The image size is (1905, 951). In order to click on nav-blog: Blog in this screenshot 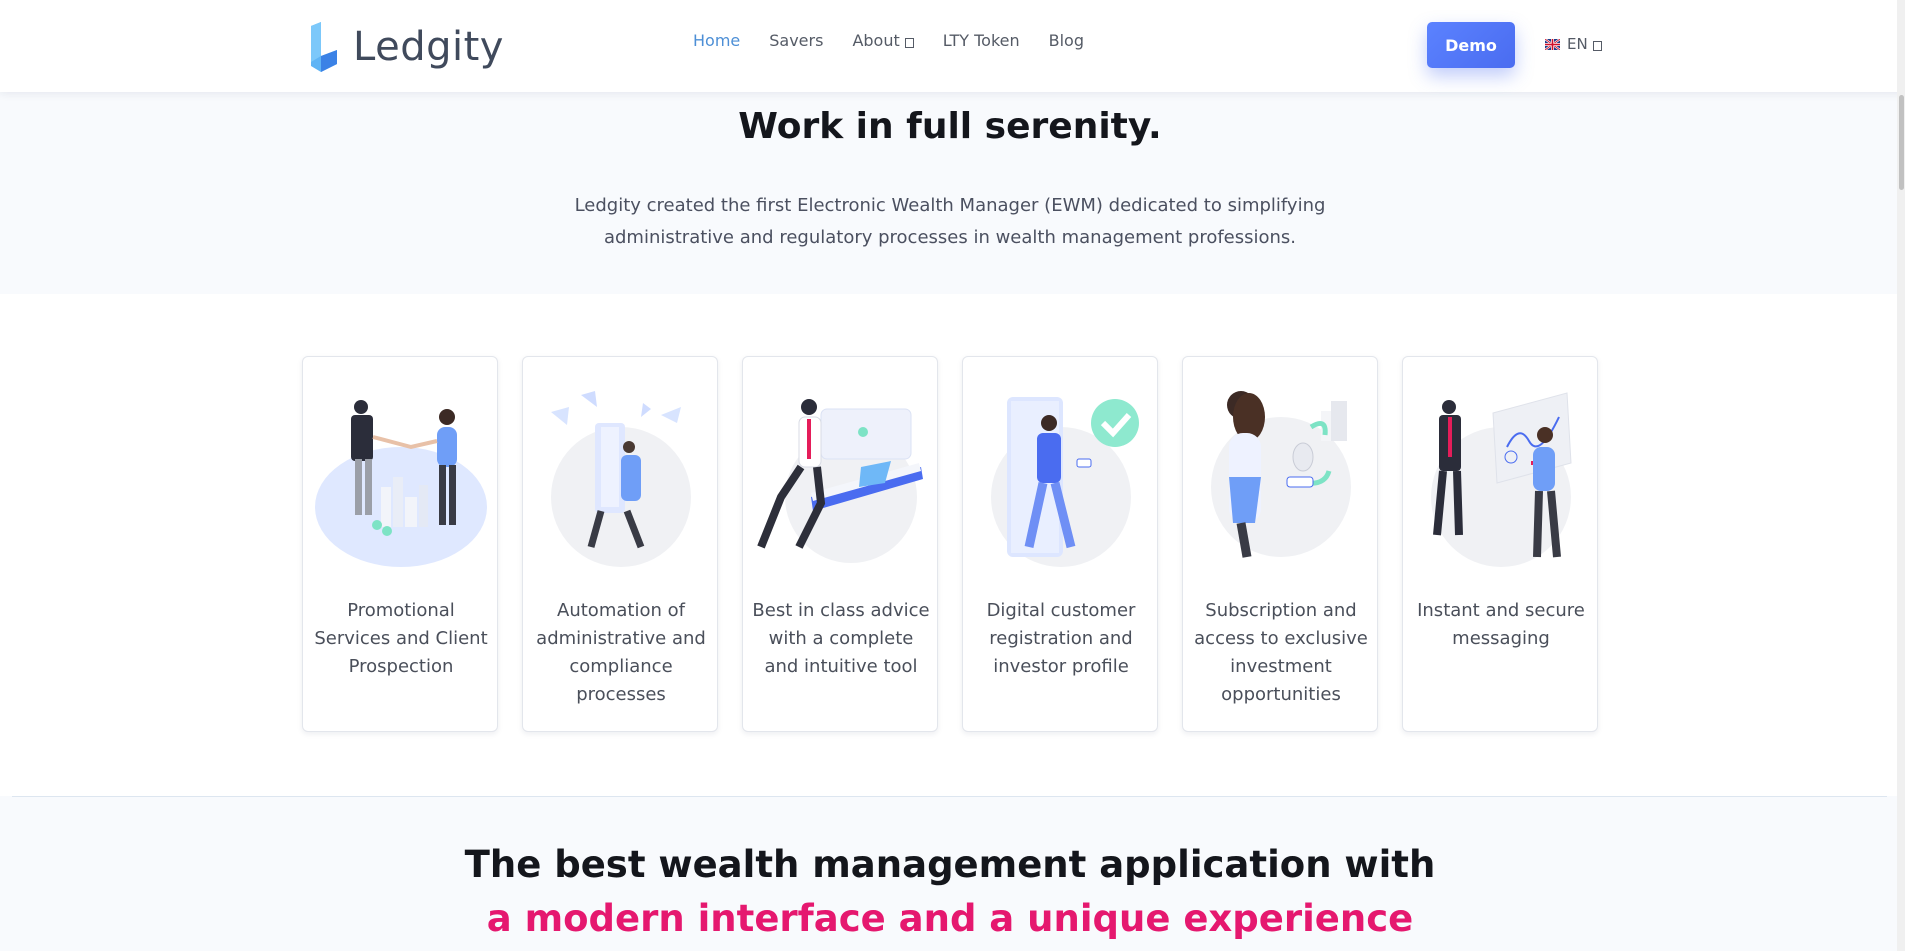, I will do `click(1066, 40)`.